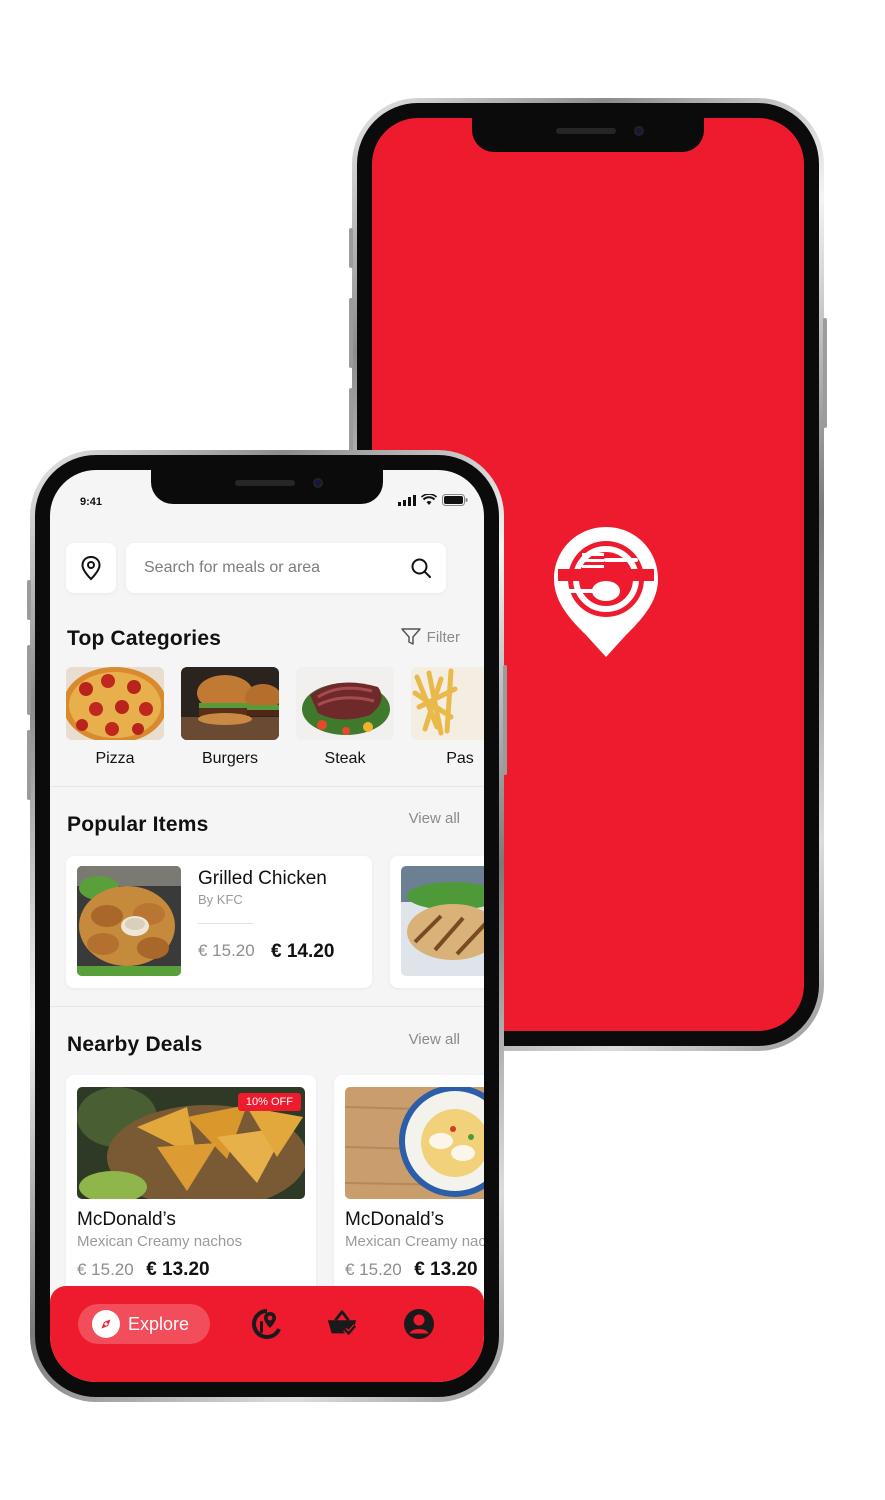 The width and height of the screenshot is (885, 1500). What do you see at coordinates (345, 703) in the screenshot?
I see `steak-image` at bounding box center [345, 703].